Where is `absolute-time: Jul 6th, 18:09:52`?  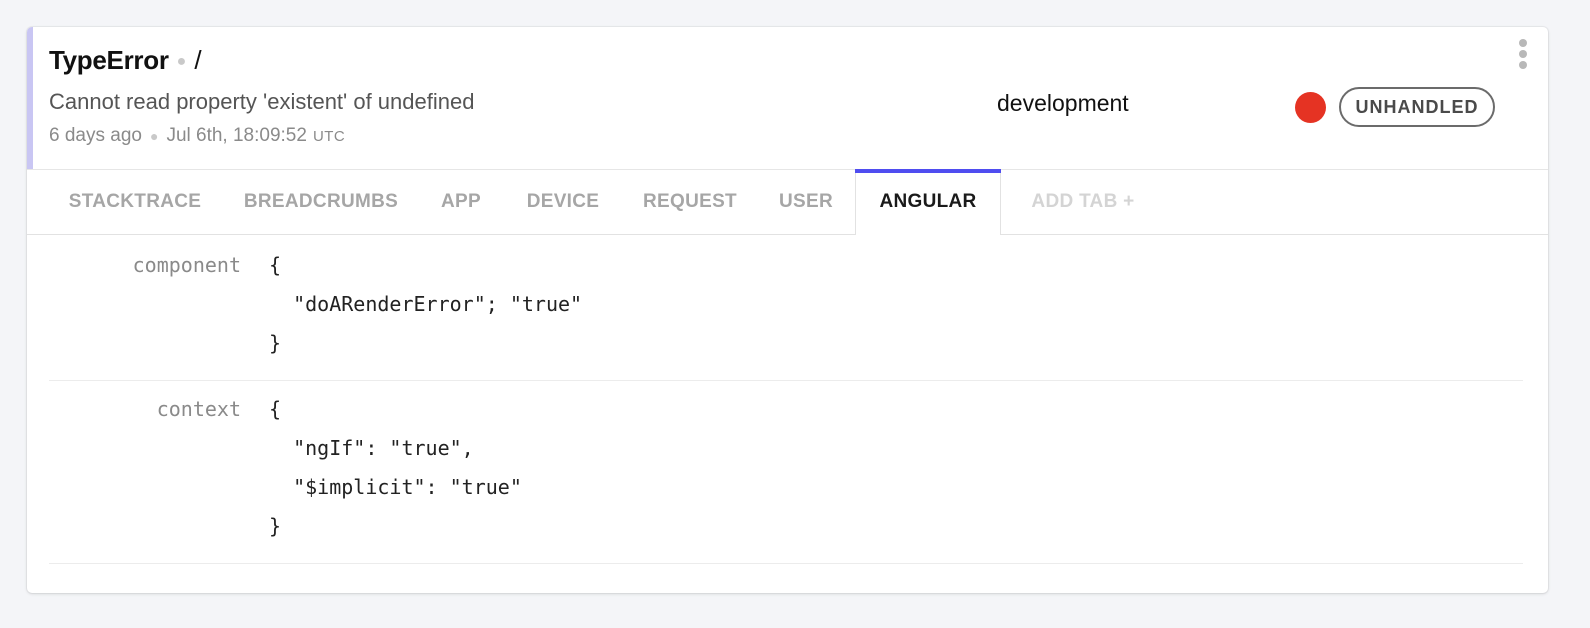
absolute-time: Jul 6th, 18:09:52 is located at coordinates (236, 135).